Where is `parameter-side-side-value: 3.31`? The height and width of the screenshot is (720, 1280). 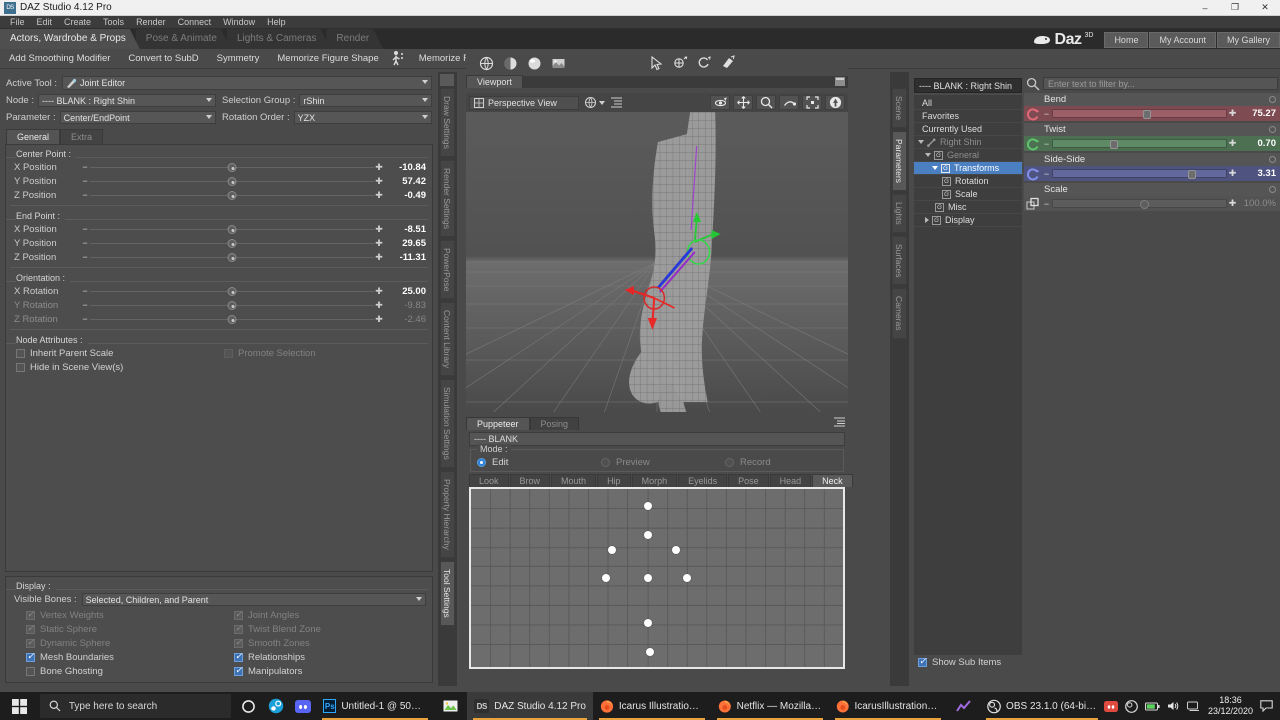 parameter-side-side-value: 3.31 is located at coordinates (1259, 173).